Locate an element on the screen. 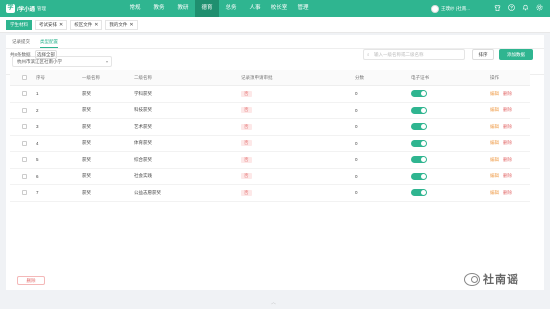 The image size is (550, 309). record-count: 共8条数据 is located at coordinates (20, 54).